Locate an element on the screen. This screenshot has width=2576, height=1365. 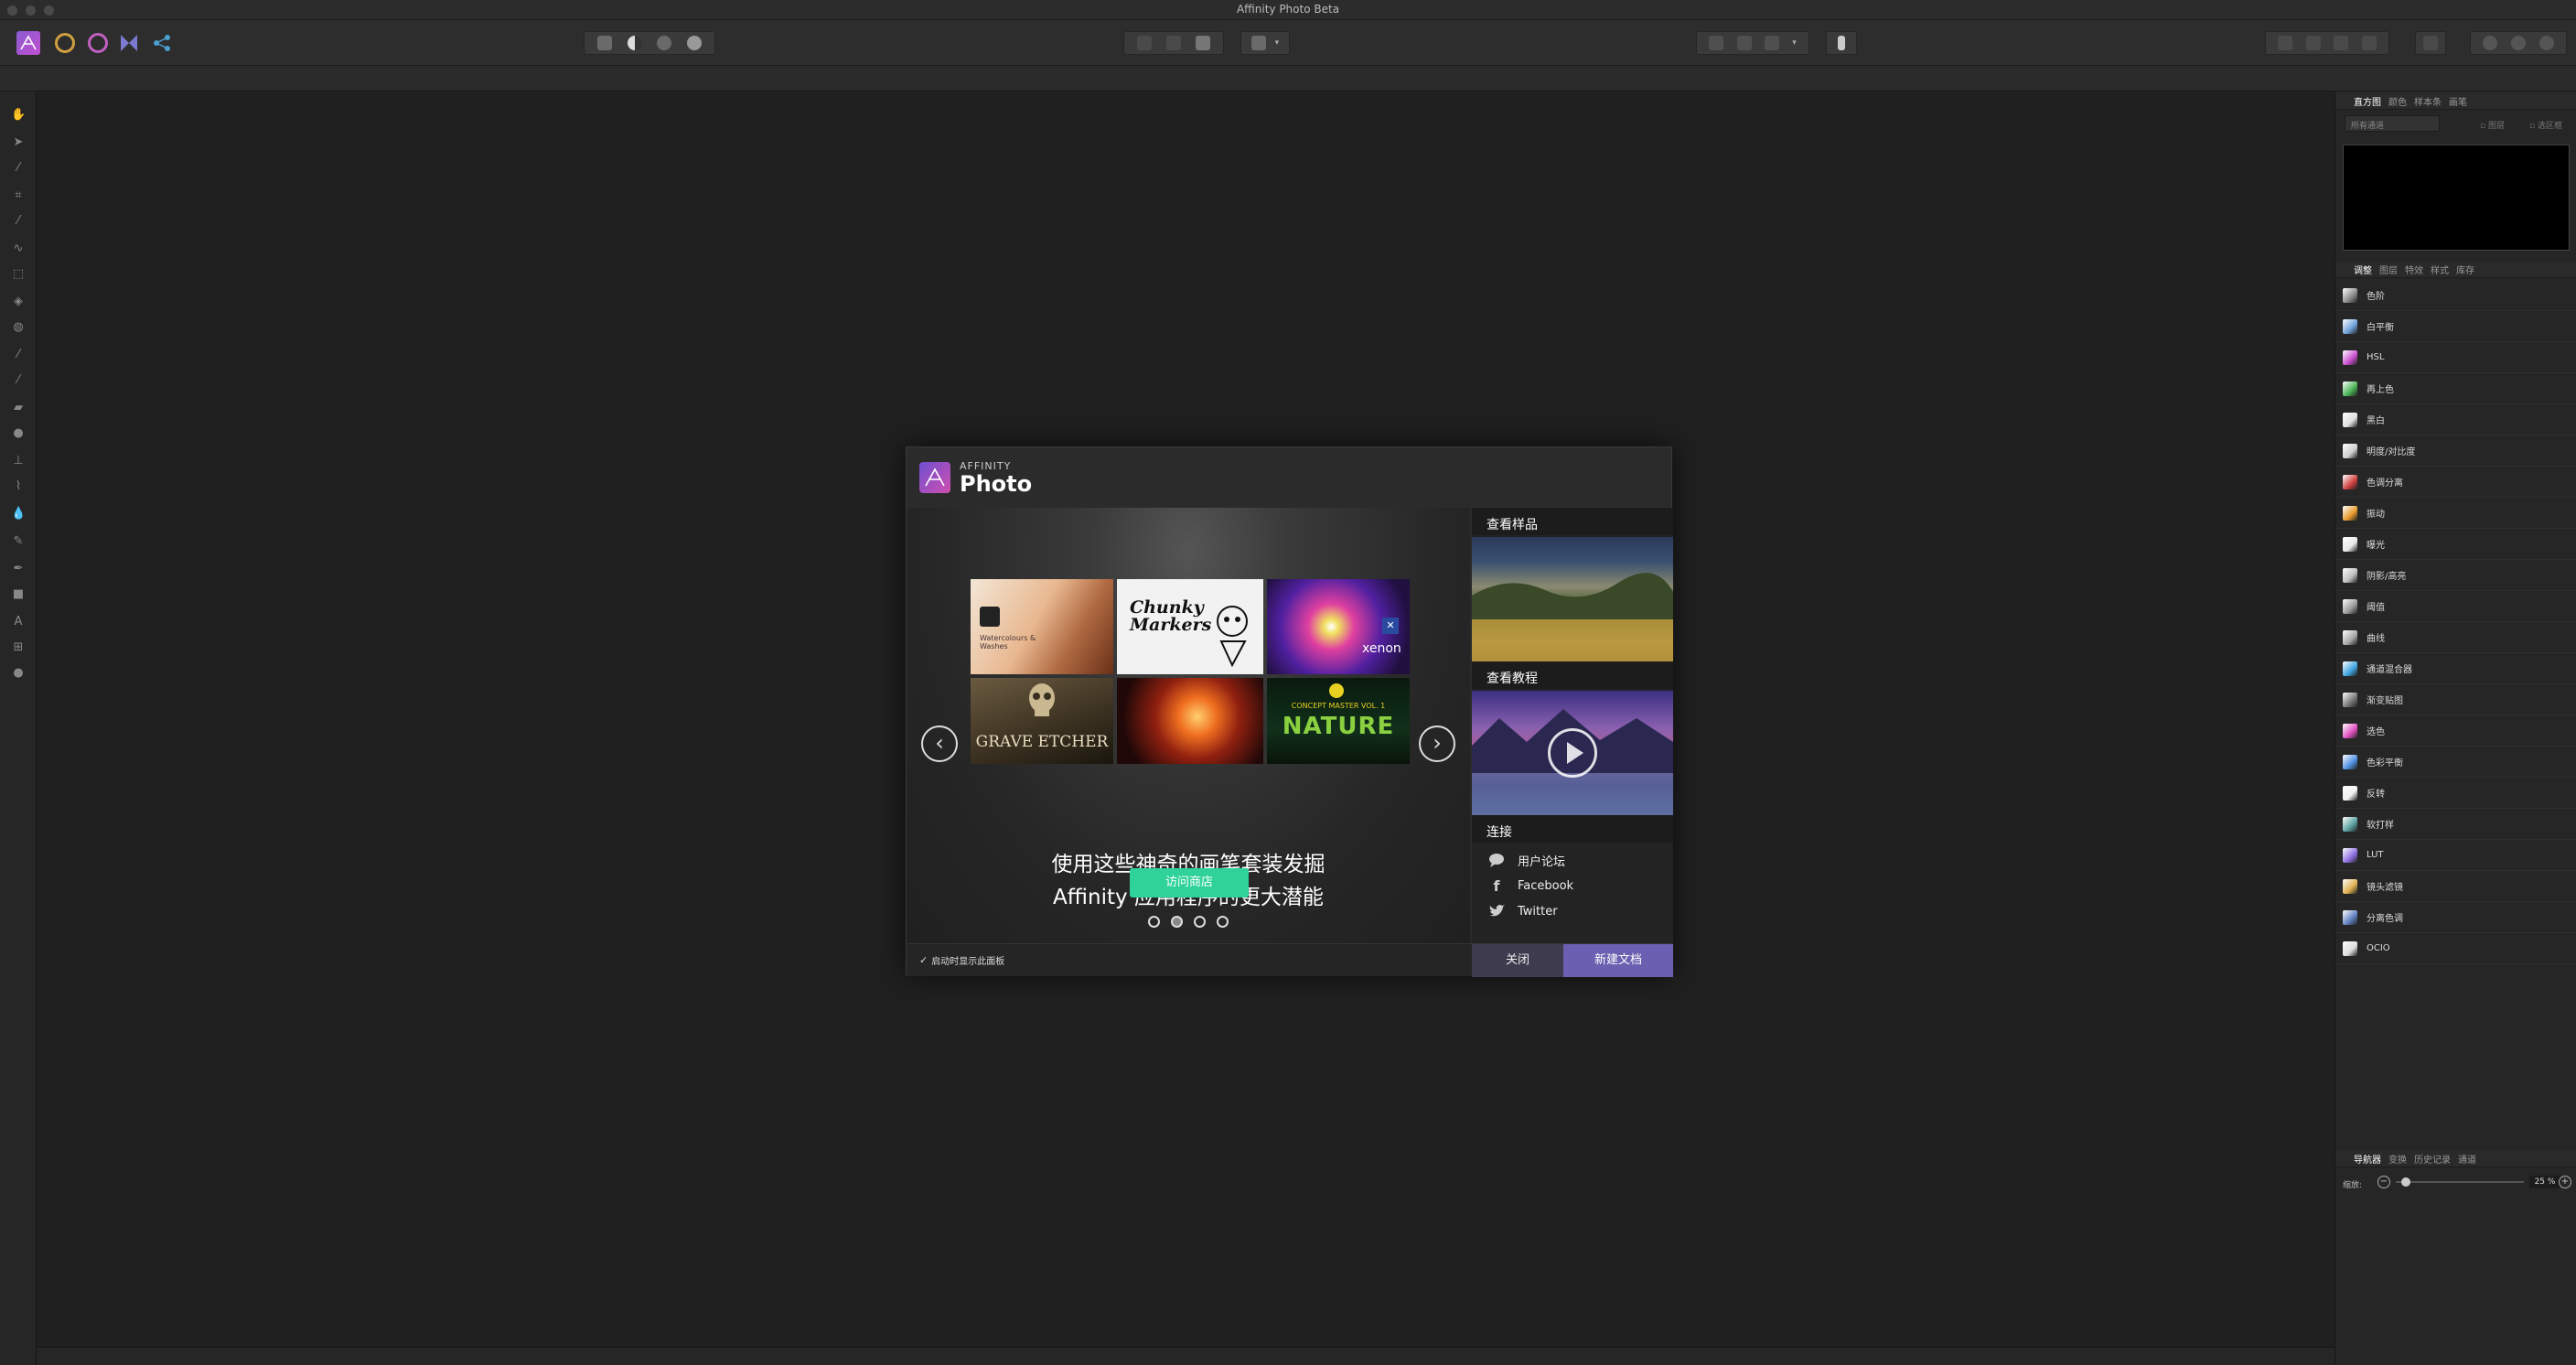
auto-colors-icon is located at coordinates (664, 43).